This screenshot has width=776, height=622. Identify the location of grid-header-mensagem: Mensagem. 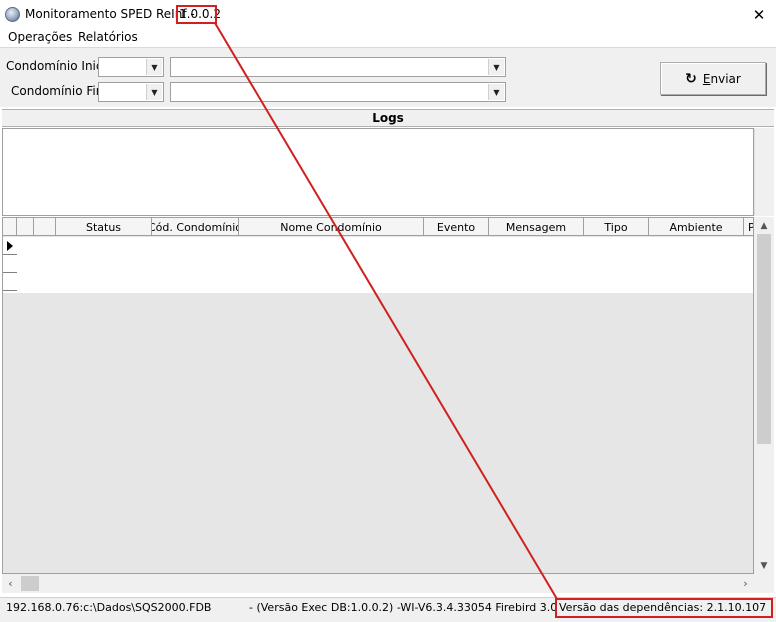
(536, 227).